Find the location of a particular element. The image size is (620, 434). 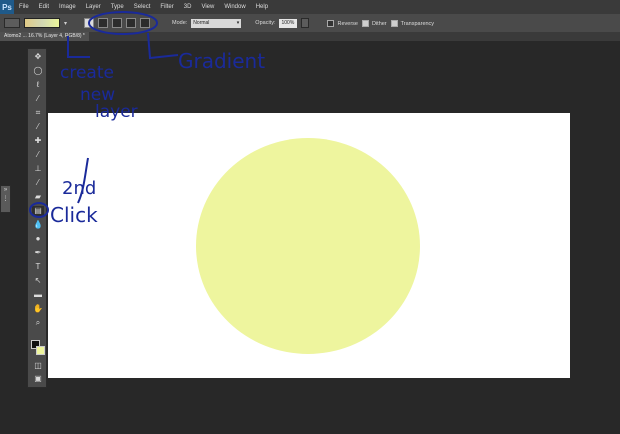

gradient-dropdown-icon: ▾ is located at coordinates (67, 23).